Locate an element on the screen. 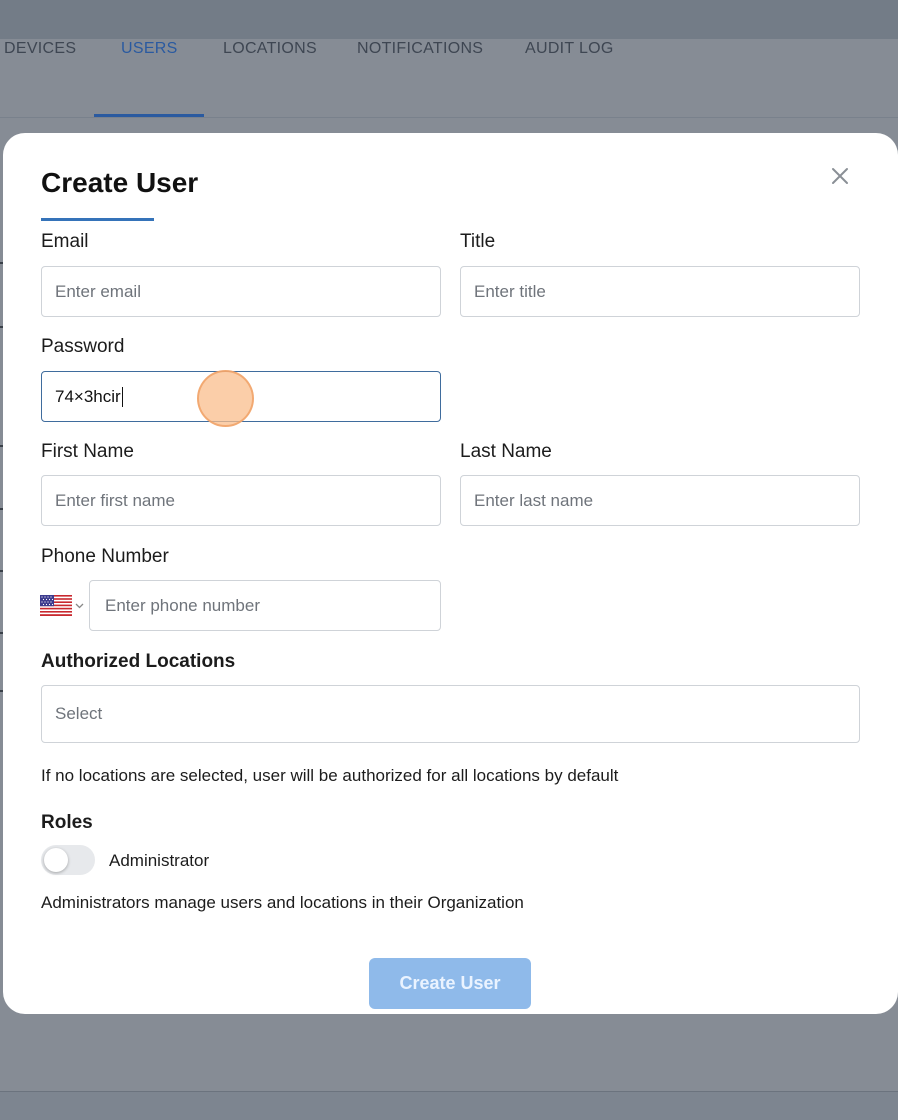 The width and height of the screenshot is (898, 1120). tab-audit-log: AUDIT LOG is located at coordinates (569, 49).